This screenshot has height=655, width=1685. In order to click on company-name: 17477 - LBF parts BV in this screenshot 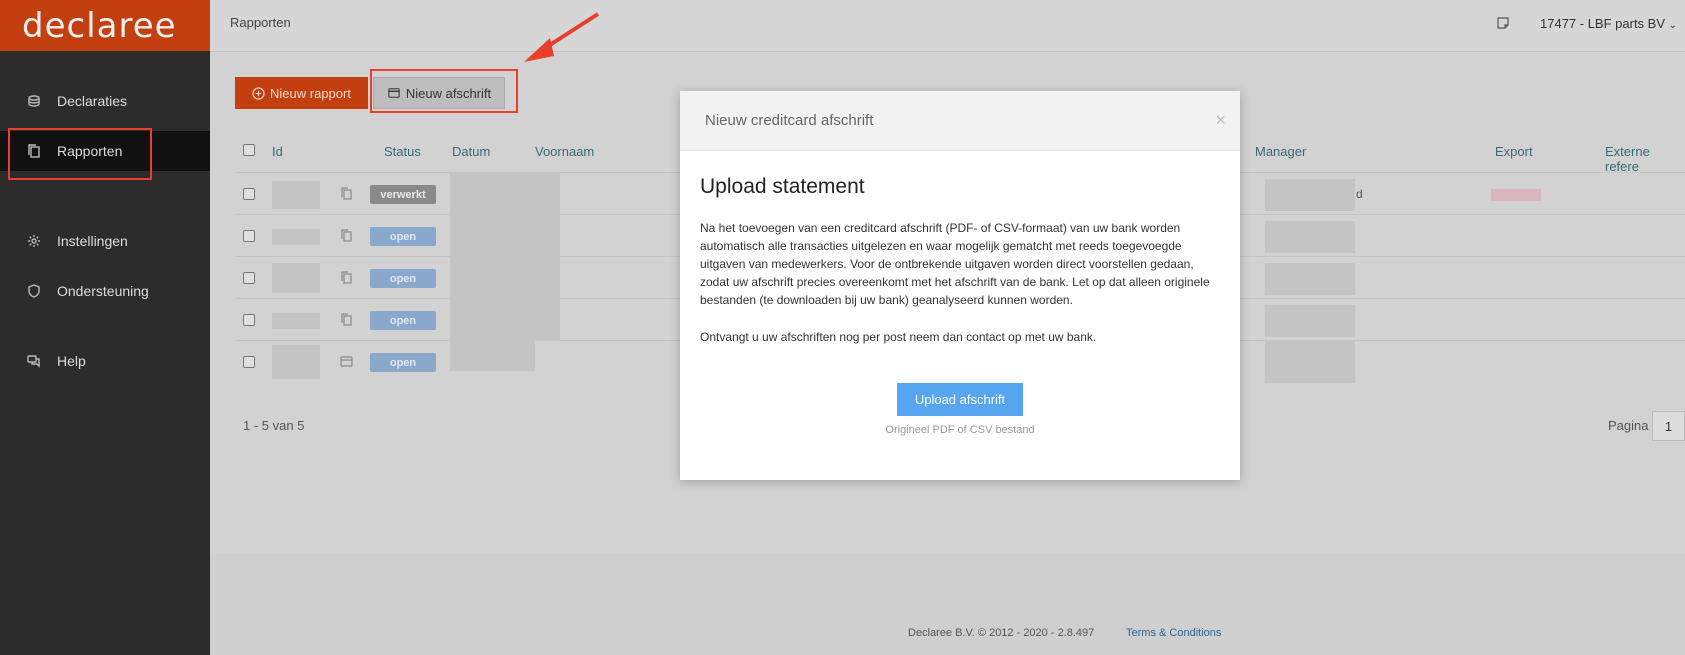, I will do `click(1603, 23)`.